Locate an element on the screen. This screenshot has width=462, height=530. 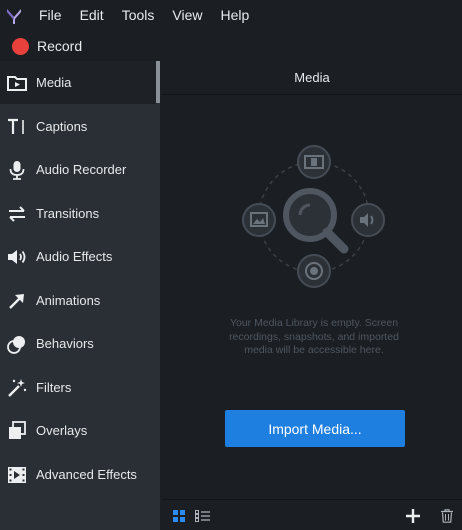
menu-tools: Tools is located at coordinates (138, 15).